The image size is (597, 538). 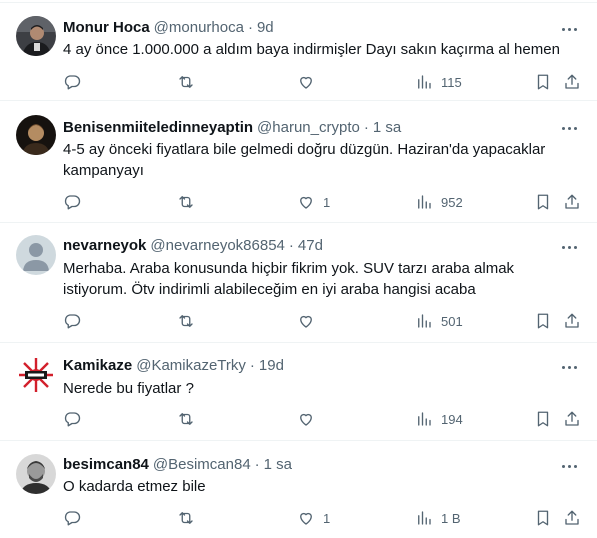 What do you see at coordinates (451, 518) in the screenshot?
I see `view-count: 1 B` at bounding box center [451, 518].